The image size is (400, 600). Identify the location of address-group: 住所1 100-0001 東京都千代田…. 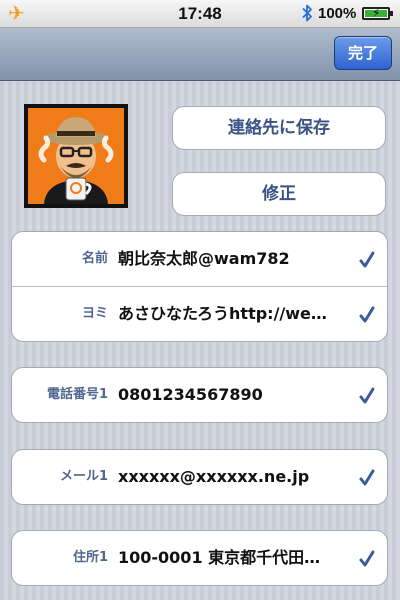
(199, 558).